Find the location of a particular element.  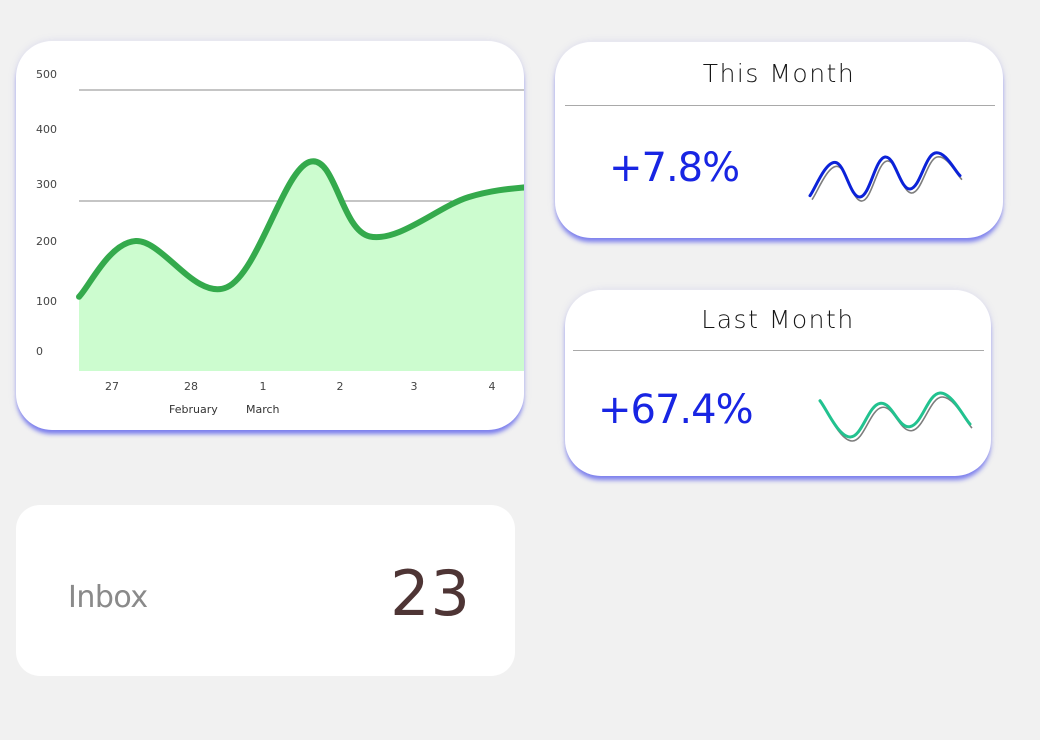

this-month-title: This Month is located at coordinates (779, 73).